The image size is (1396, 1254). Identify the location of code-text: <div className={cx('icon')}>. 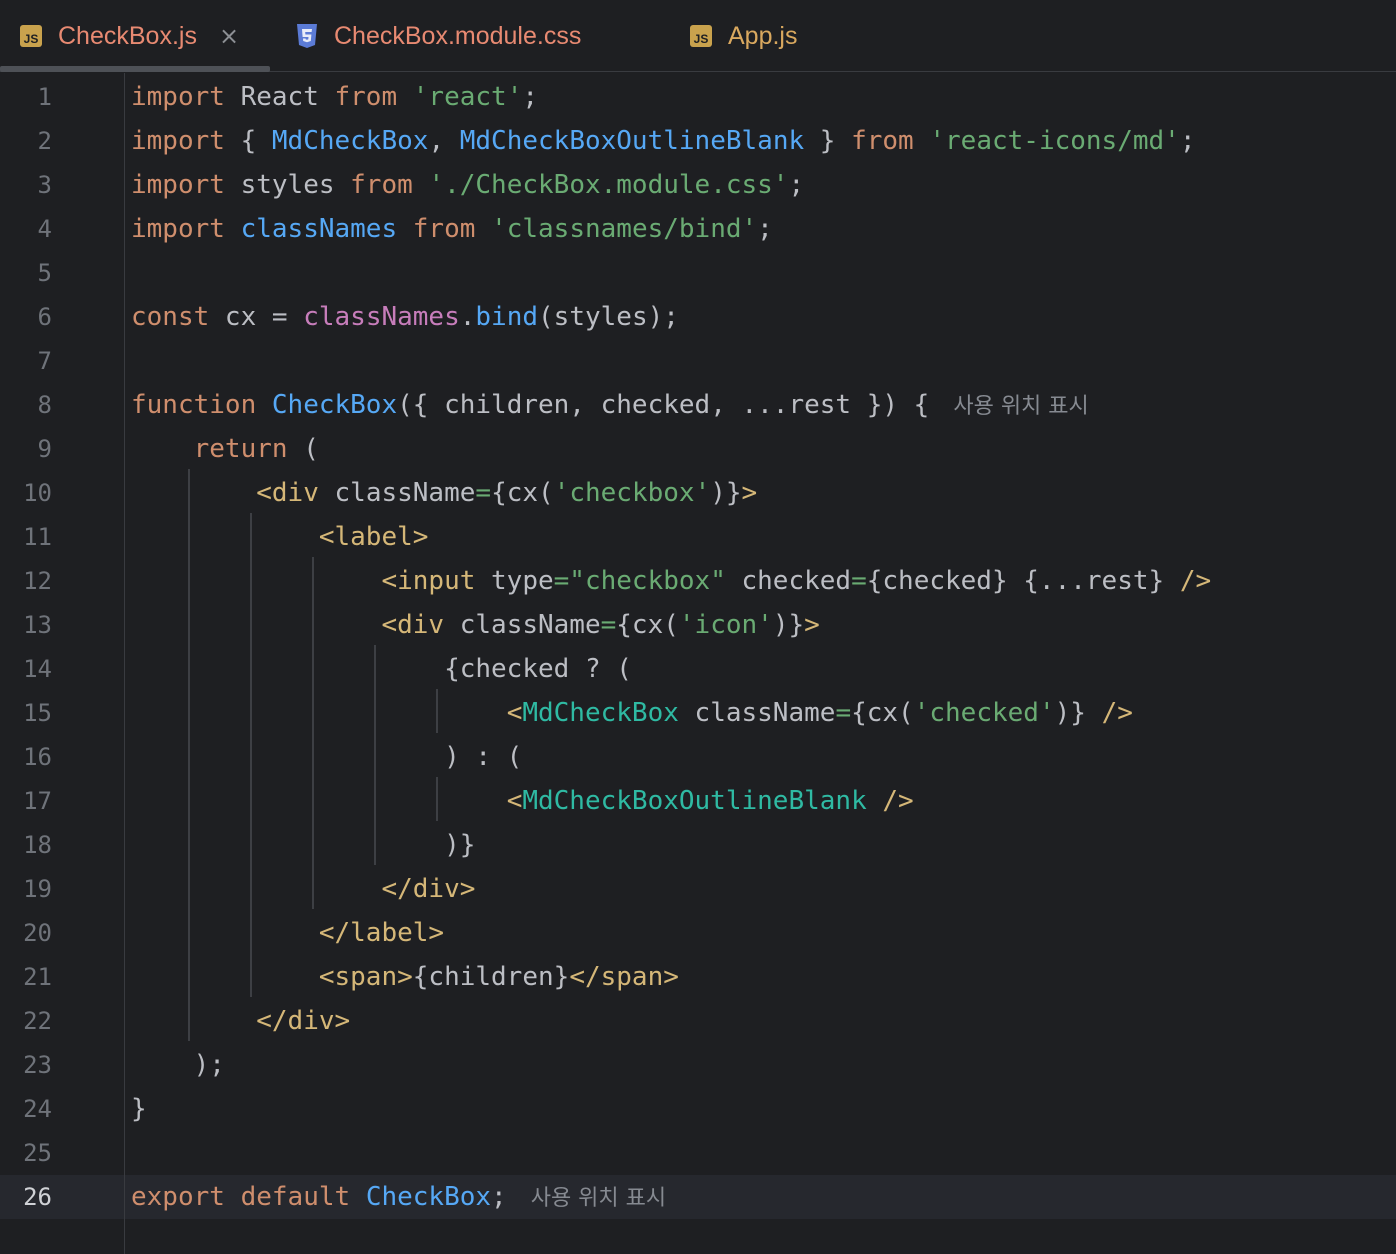
(475, 625).